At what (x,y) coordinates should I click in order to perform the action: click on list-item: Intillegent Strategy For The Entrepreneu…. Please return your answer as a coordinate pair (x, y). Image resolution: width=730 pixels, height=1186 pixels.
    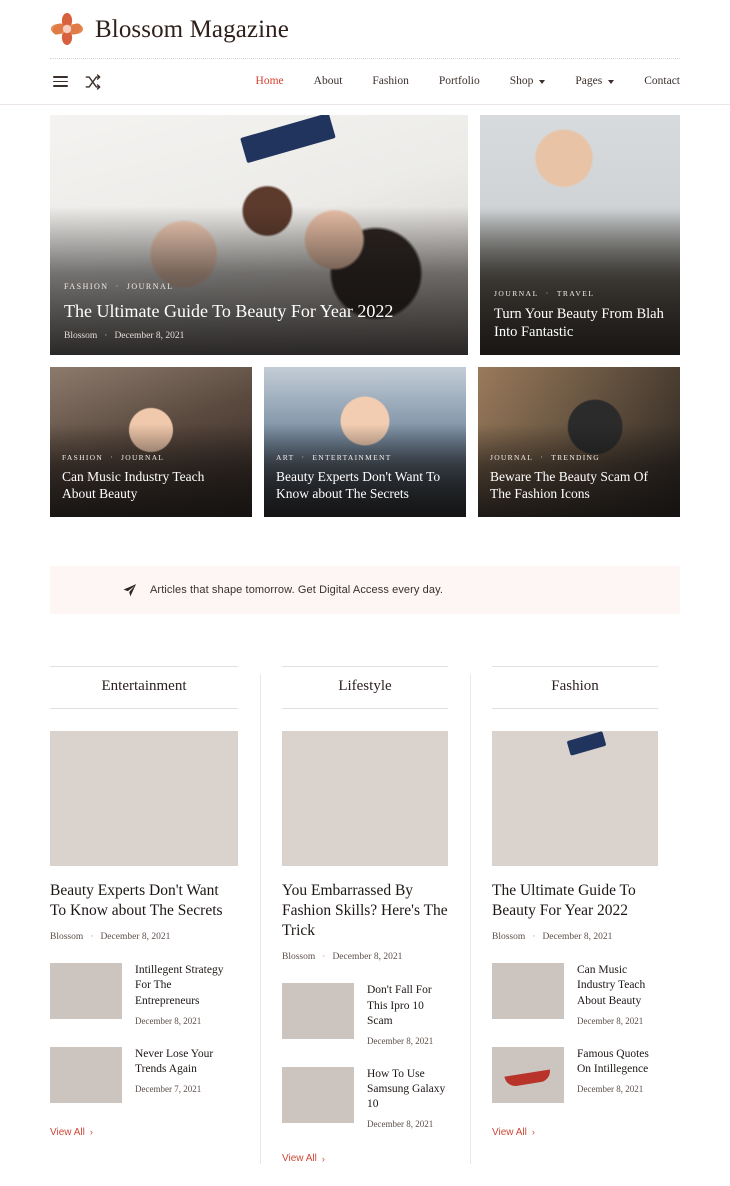
    Looking at the image, I should click on (144, 994).